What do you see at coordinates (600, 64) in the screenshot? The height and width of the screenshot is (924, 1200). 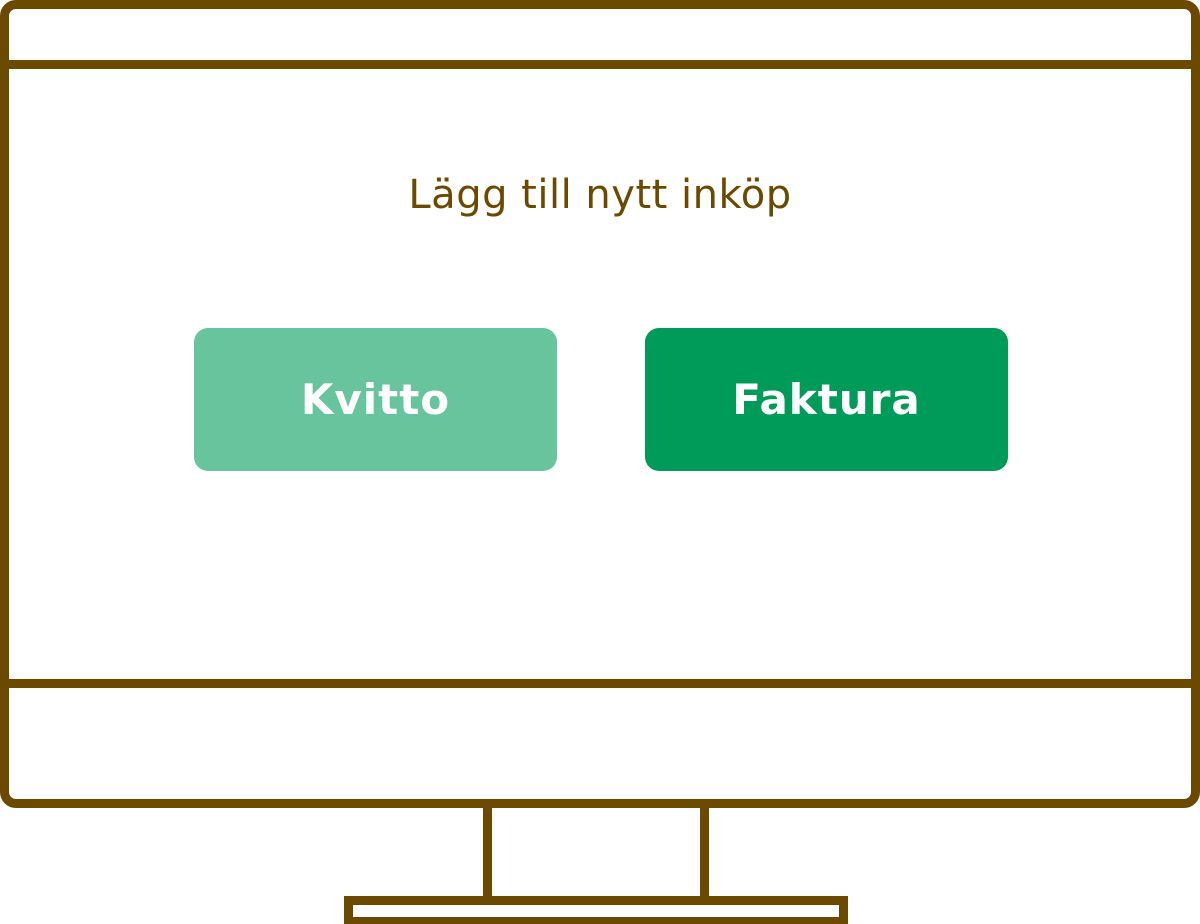 I see `top-bezel-divider` at bounding box center [600, 64].